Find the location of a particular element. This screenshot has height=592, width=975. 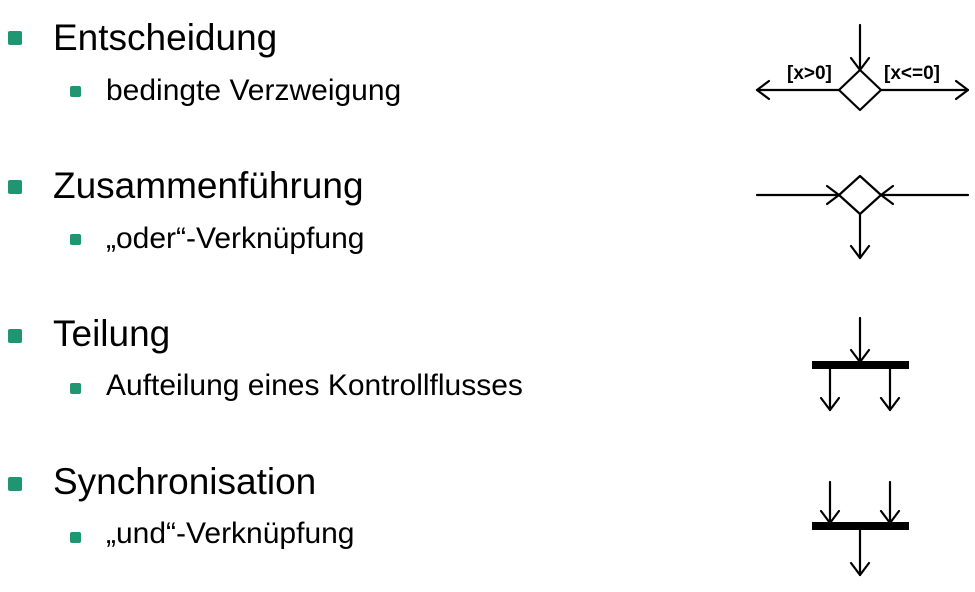

decision-label-right: [x<=0] is located at coordinates (912, 73).